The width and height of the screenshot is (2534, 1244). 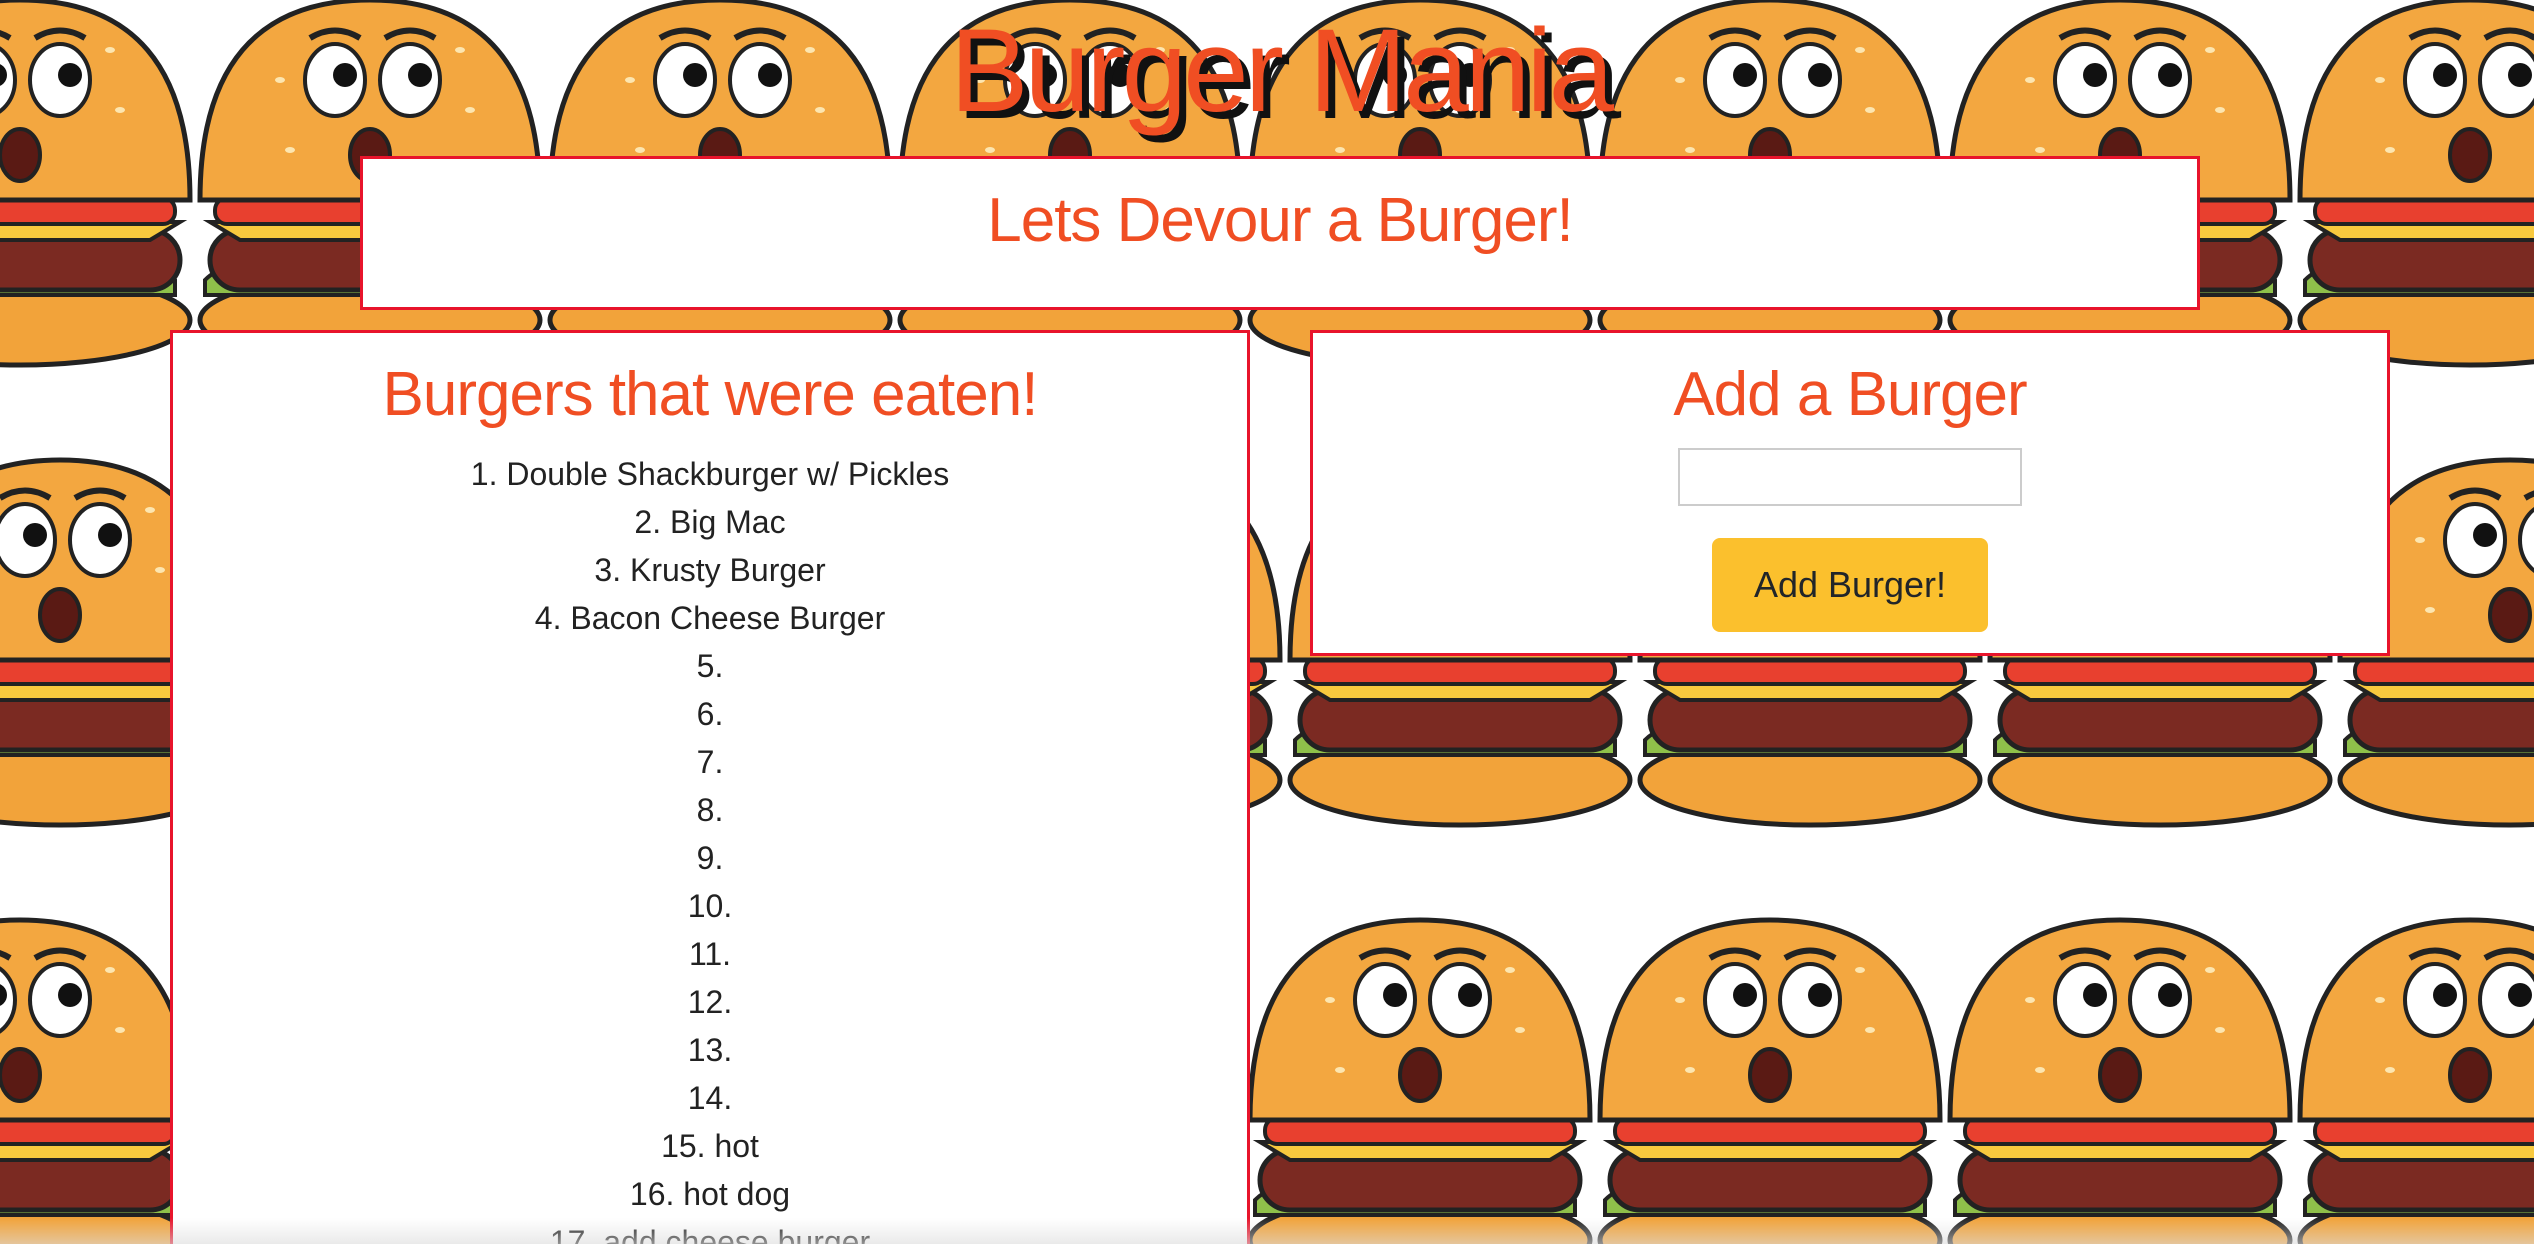 I want to click on eaten-burgers-heading: Burgers that were eaten!, so click(x=710, y=394).